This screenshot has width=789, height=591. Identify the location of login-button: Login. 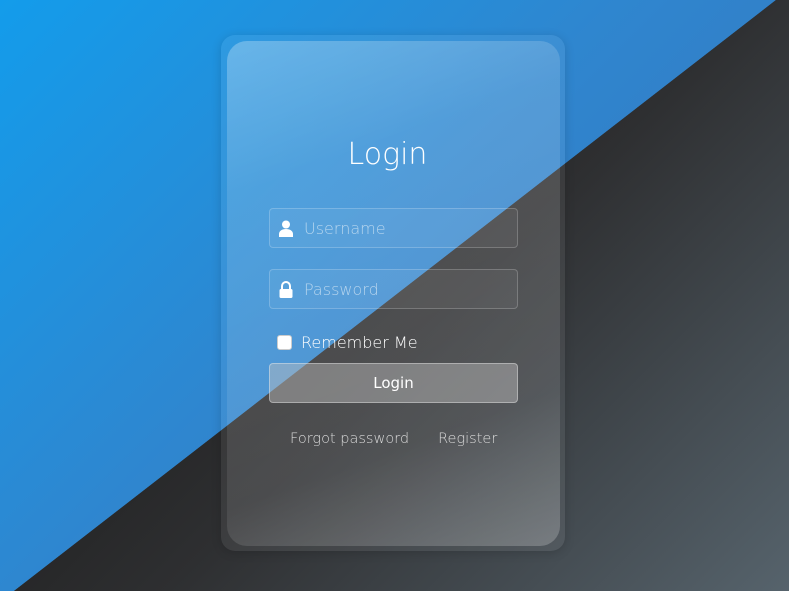
(393, 383).